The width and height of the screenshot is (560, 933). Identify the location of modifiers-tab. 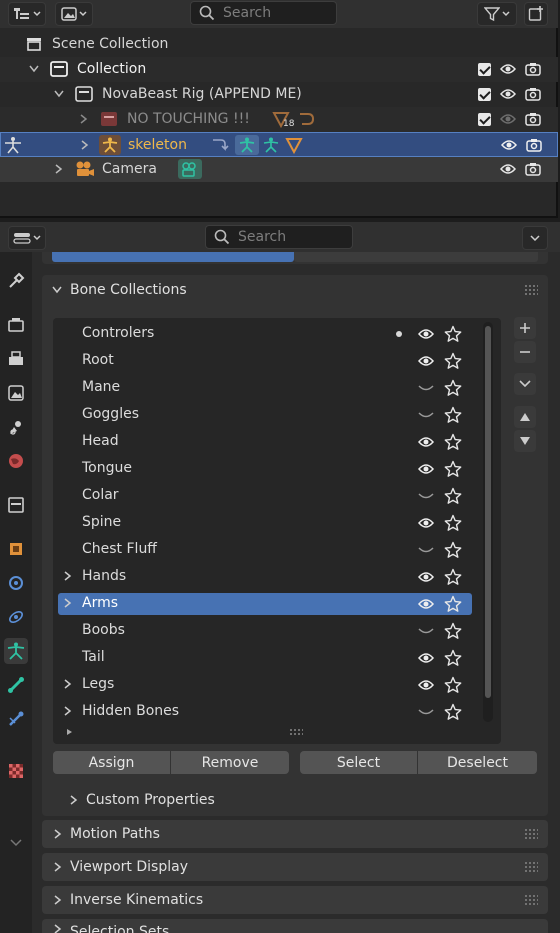
(16, 583).